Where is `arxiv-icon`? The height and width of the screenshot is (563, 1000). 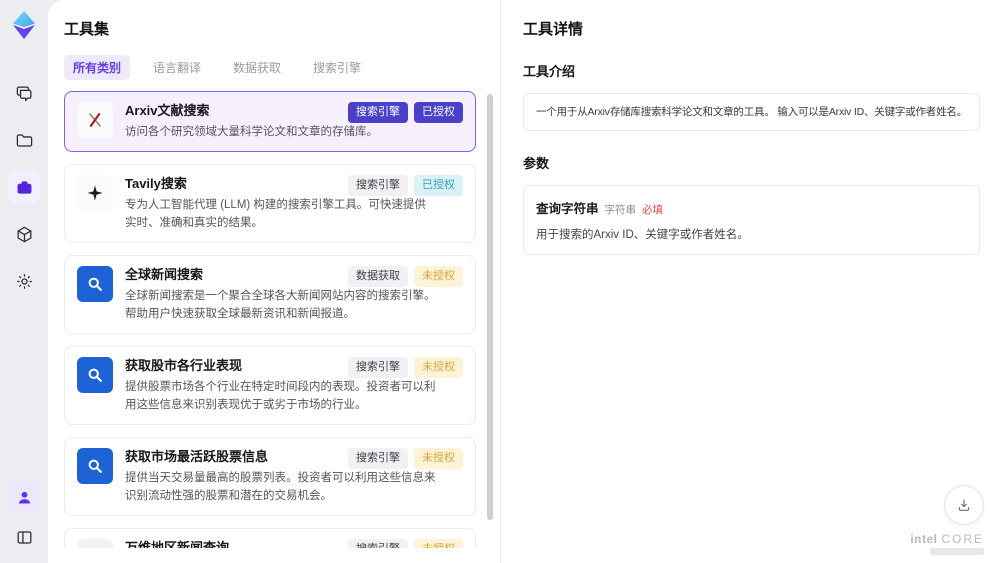
arxiv-icon is located at coordinates (95, 120).